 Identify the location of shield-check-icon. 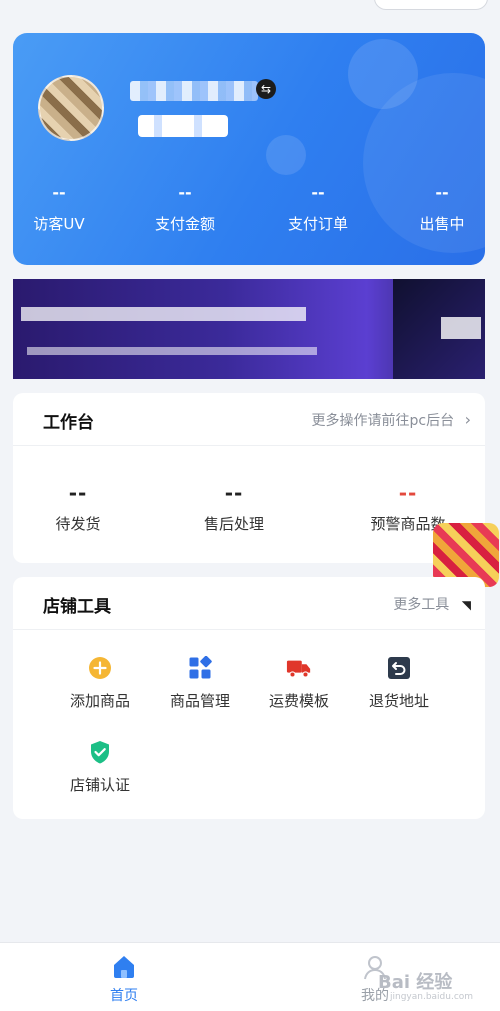
(100, 752).